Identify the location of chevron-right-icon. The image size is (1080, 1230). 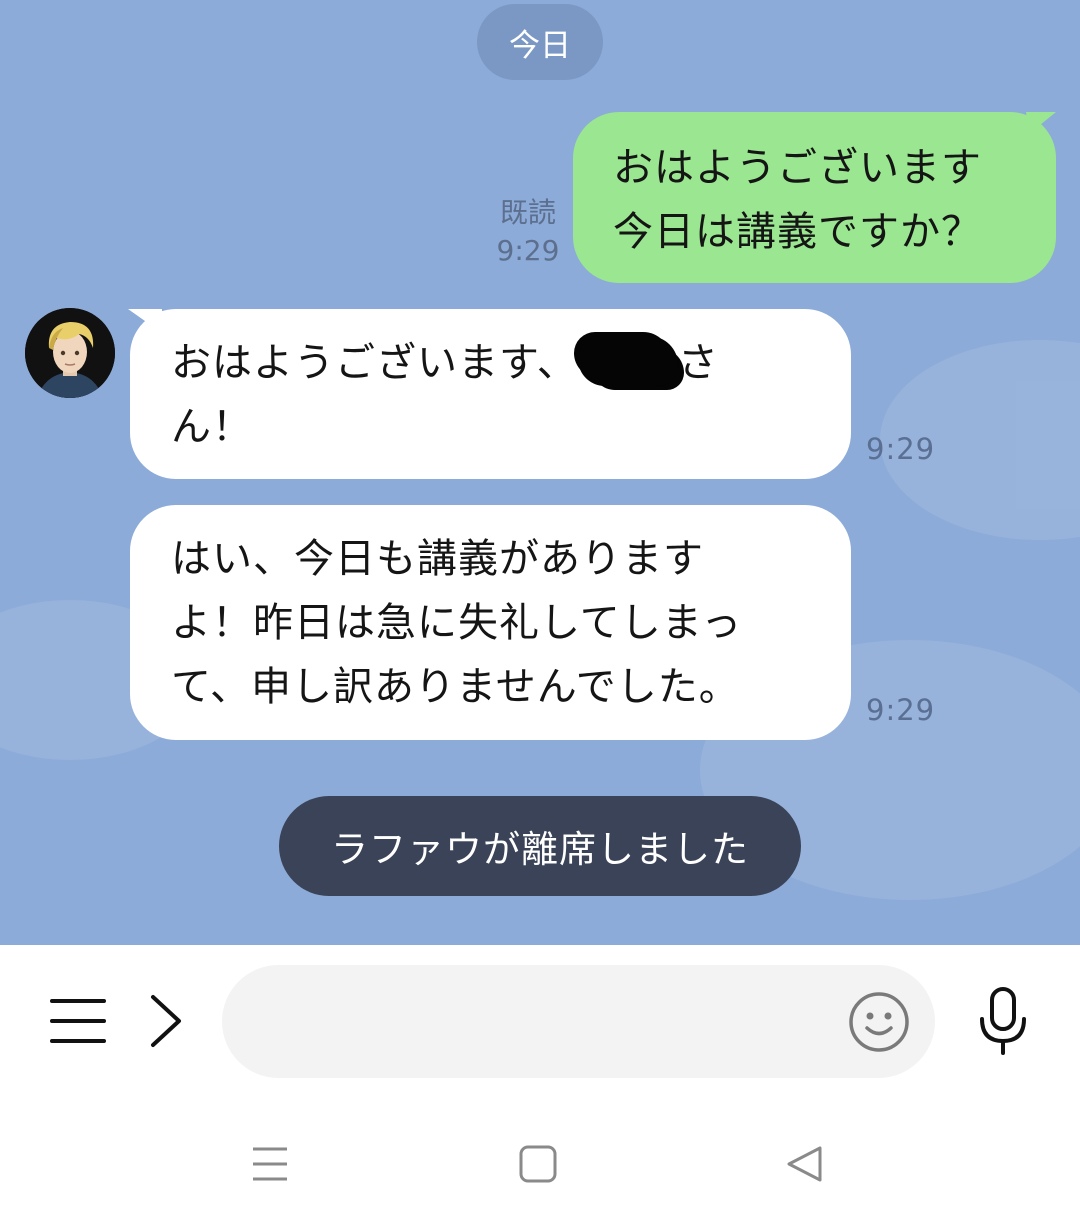
(165, 1021).